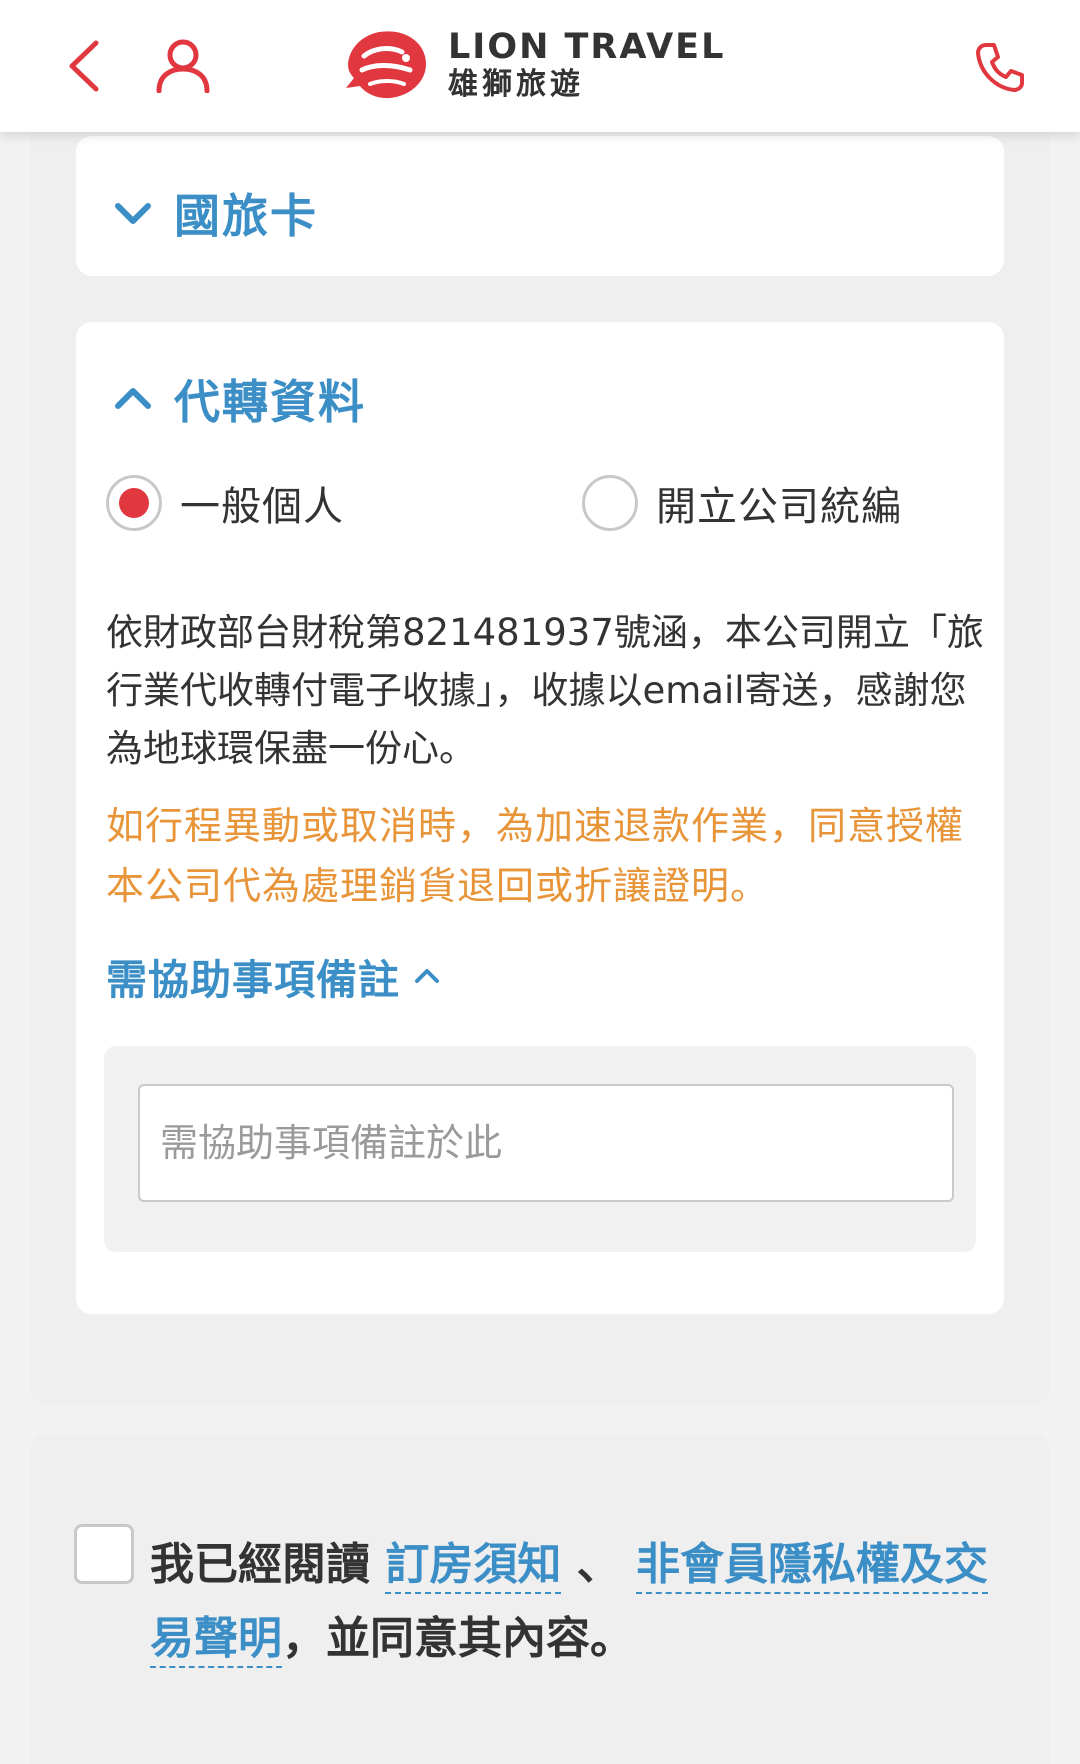 This screenshot has height=1764, width=1080. Describe the element at coordinates (253, 980) in the screenshot. I see `assist-notes-title: 需協助事項備註` at that location.